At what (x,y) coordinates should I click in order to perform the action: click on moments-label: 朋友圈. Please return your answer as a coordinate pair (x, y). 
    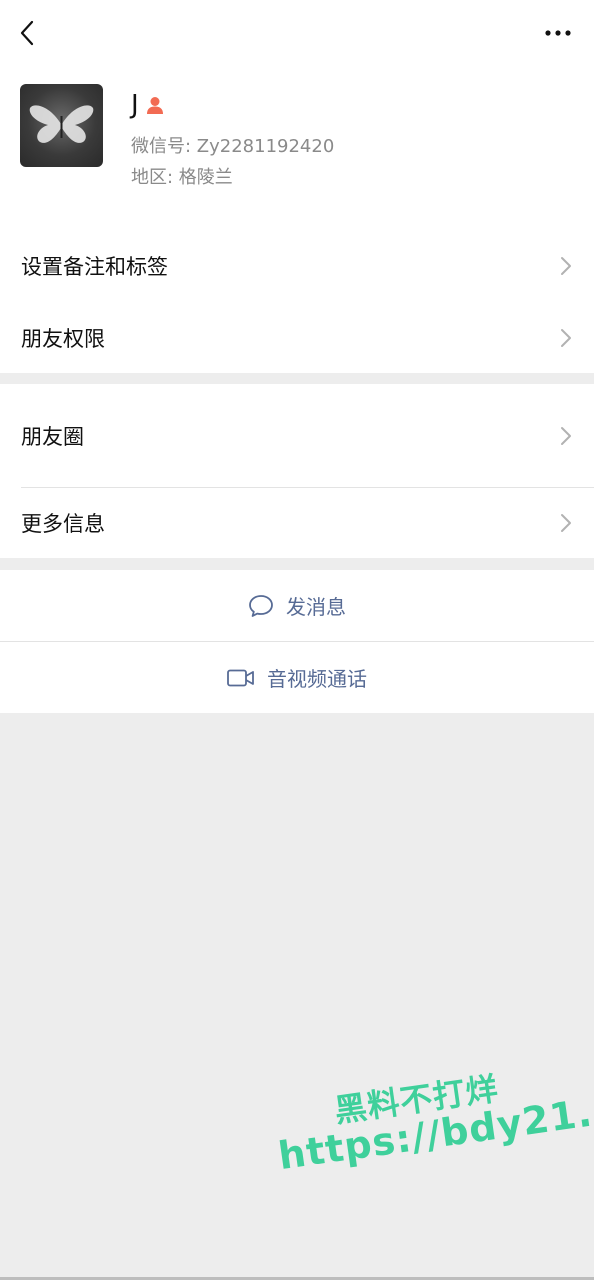
    Looking at the image, I should click on (52, 436).